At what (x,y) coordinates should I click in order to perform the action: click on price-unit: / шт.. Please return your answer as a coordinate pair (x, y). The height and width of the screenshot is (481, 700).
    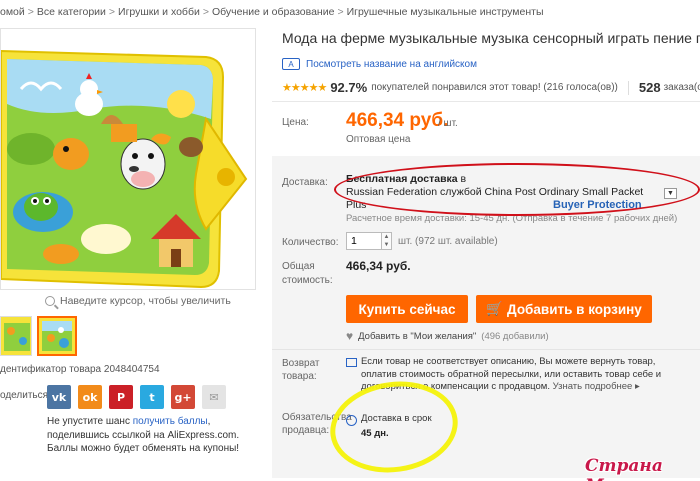
    Looking at the image, I should click on (448, 123).